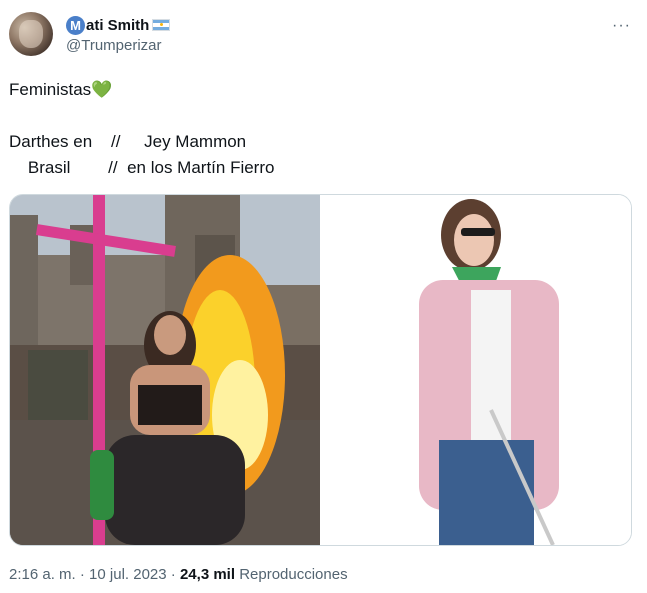  I want to click on tweet-line-3: Brasil // en los Martín Fierro, so click(142, 167).